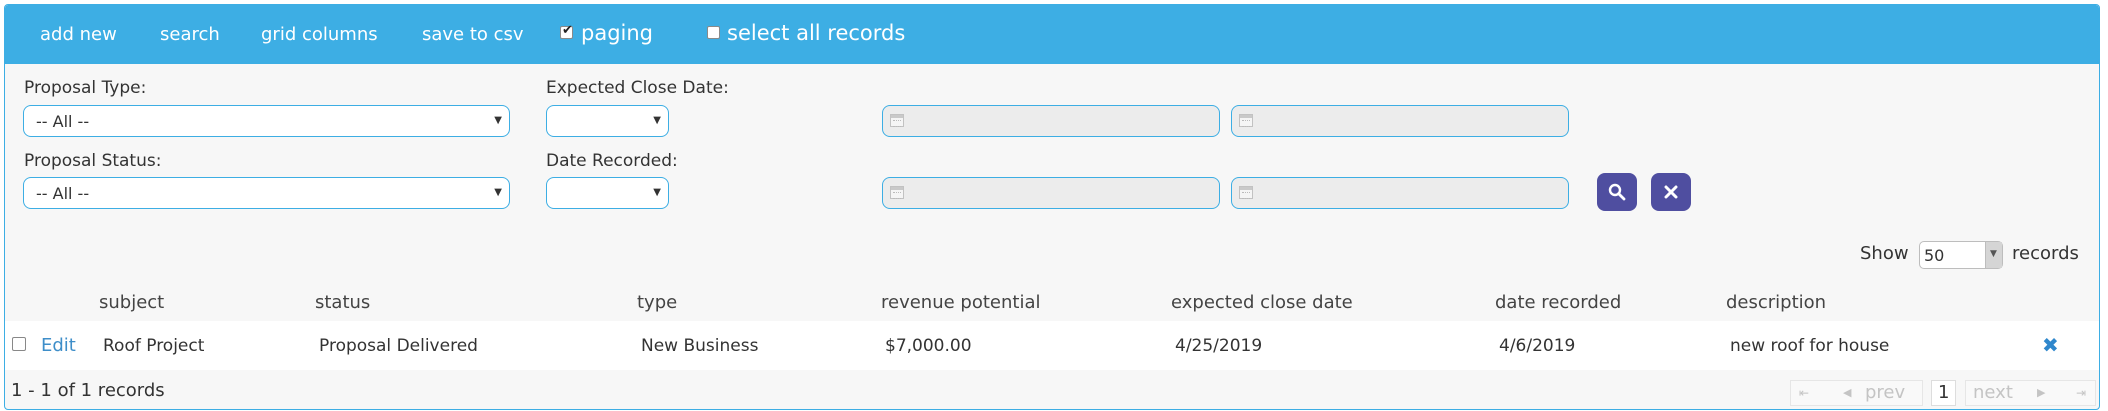 This screenshot has height=411, width=2108. What do you see at coordinates (1558, 302) in the screenshot?
I see `column-header-date-recorded: date recorded` at bounding box center [1558, 302].